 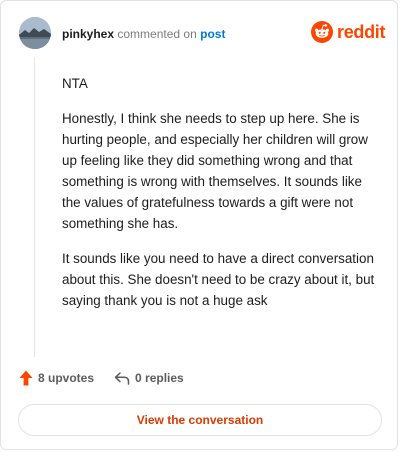 I want to click on reddit-snoo-icon, so click(x=322, y=32).